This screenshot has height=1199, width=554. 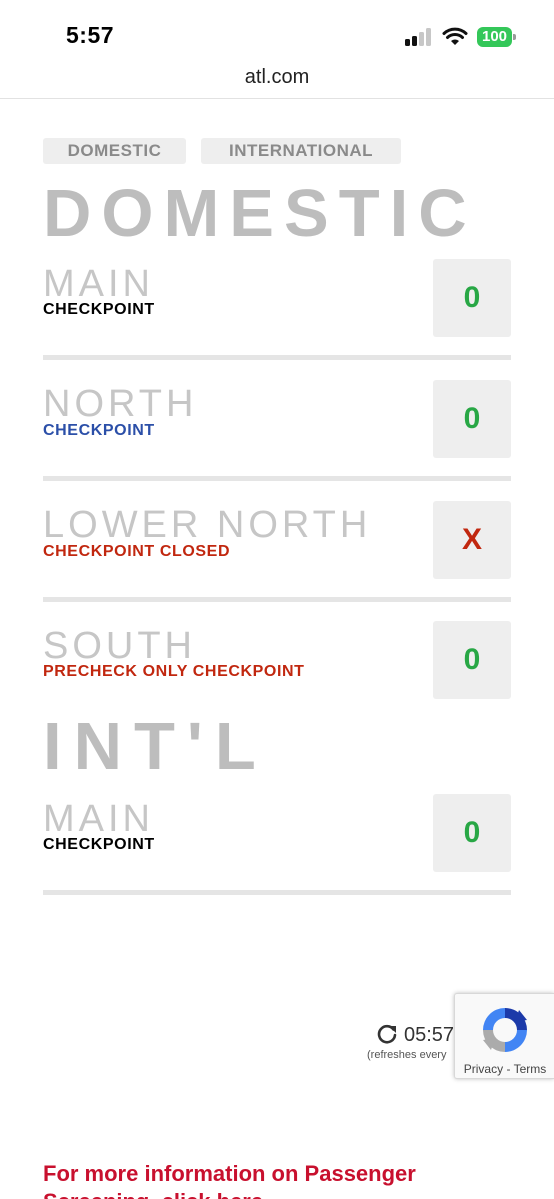 What do you see at coordinates (155, 746) in the screenshot?
I see `international-heading: INT'L` at bounding box center [155, 746].